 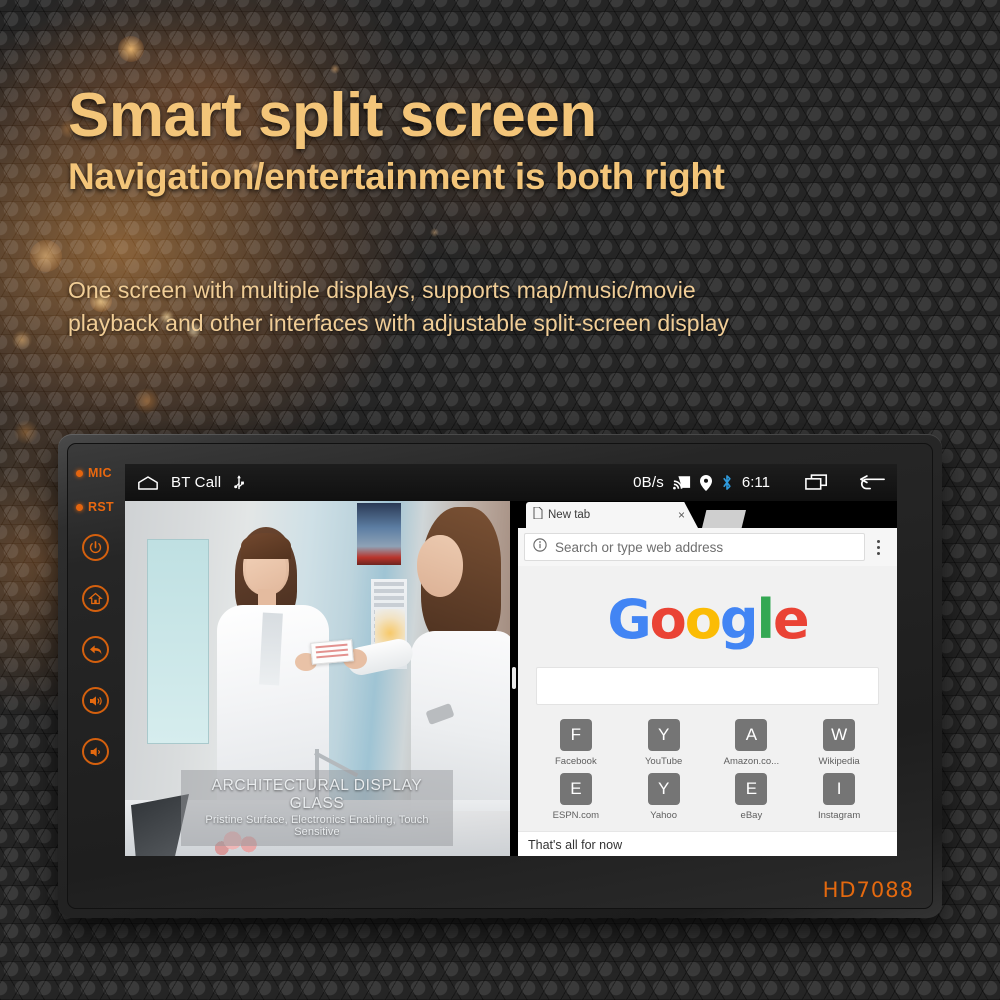 I want to click on mic-led-icon, so click(x=79, y=473).